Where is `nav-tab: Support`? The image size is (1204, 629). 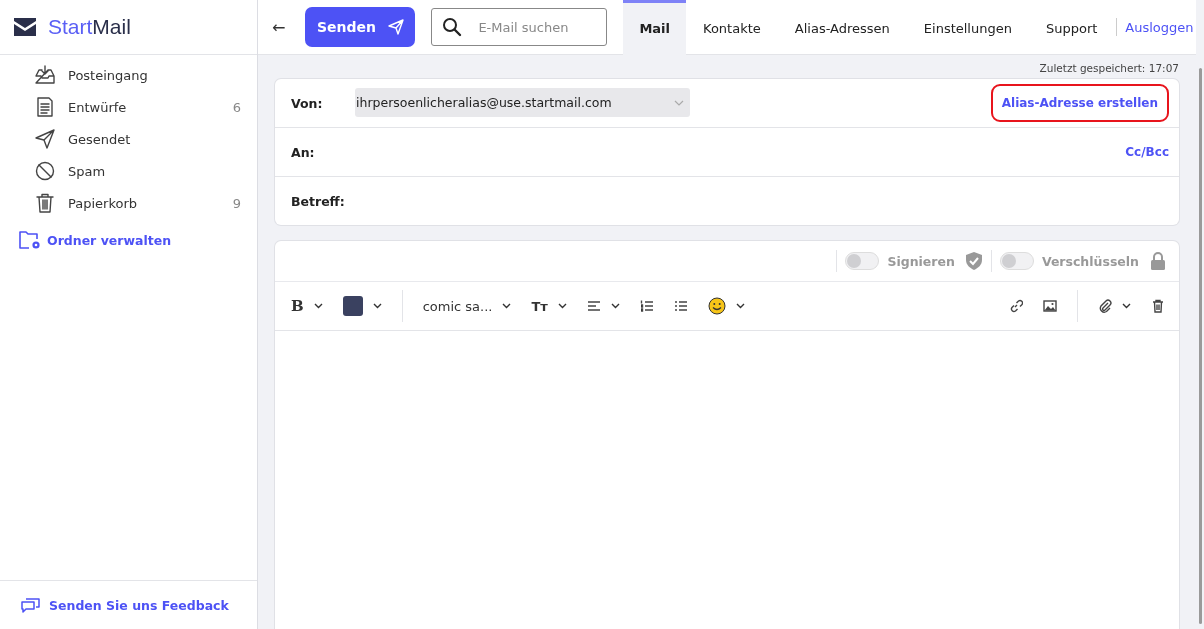
nav-tab: Support is located at coordinates (1071, 27).